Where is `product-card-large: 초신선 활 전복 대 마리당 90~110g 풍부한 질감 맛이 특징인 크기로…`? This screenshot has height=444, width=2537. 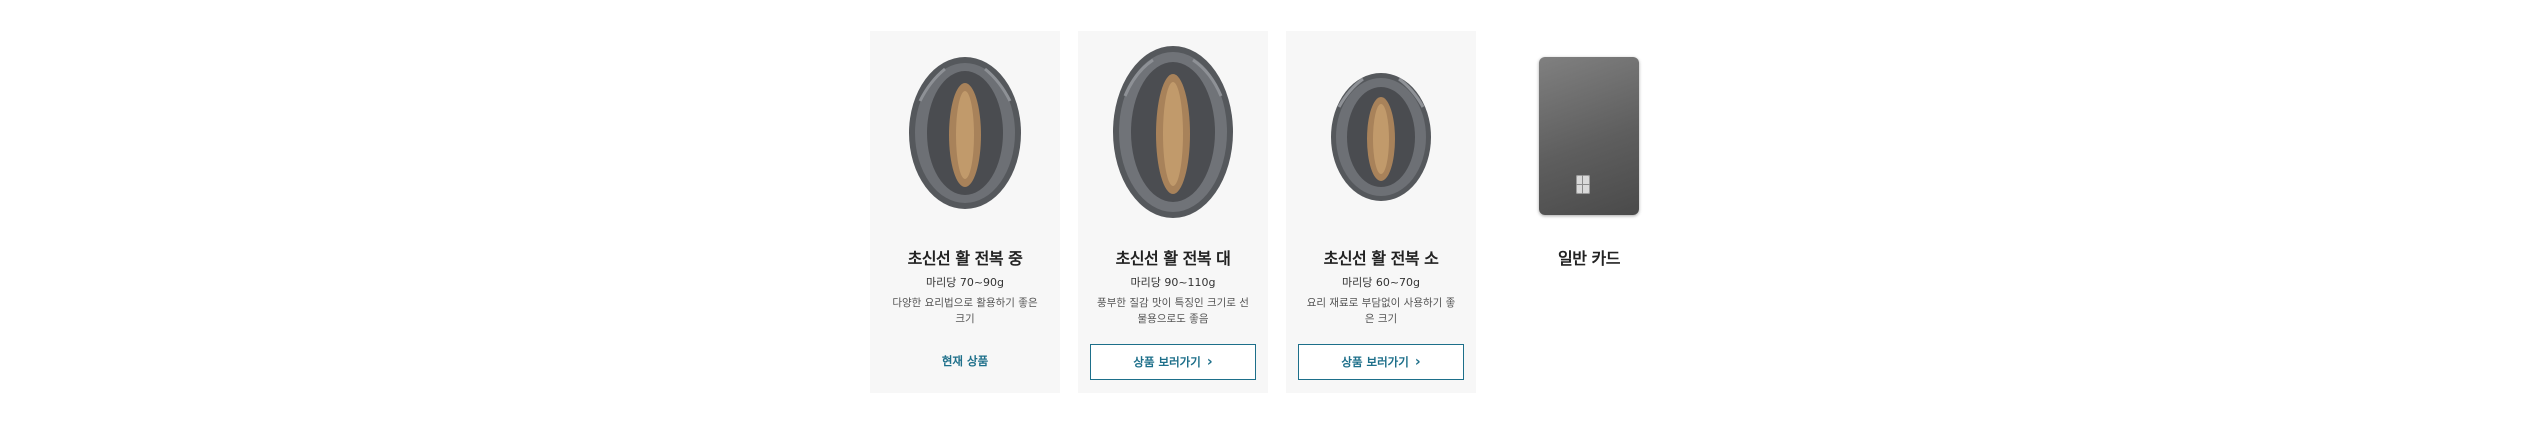 product-card-large: 초신선 활 전복 대 마리당 90~110g 풍부한 질감 맛이 특징인 크기로… is located at coordinates (1173, 212).